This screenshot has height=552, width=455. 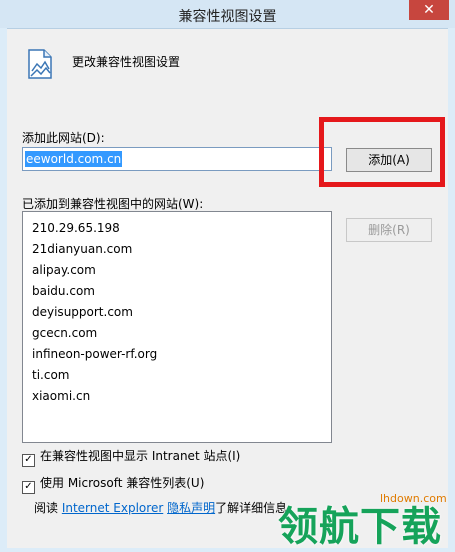 What do you see at coordinates (122, 483) in the screenshot?
I see `microsoft-list-label: 使用 Microsoft 兼容性列表(U)` at bounding box center [122, 483].